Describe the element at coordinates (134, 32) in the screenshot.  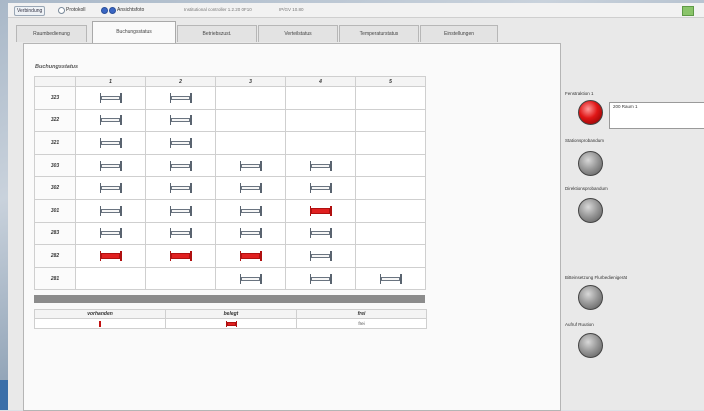
I see `tab-buchungsstatus: Buchungsstatus` at that location.